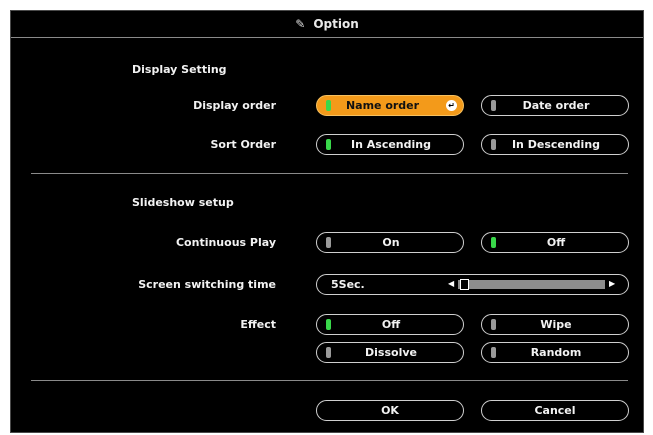 Image resolution: width=653 pixels, height=435 pixels. I want to click on switching-time-slider, so click(531, 284).